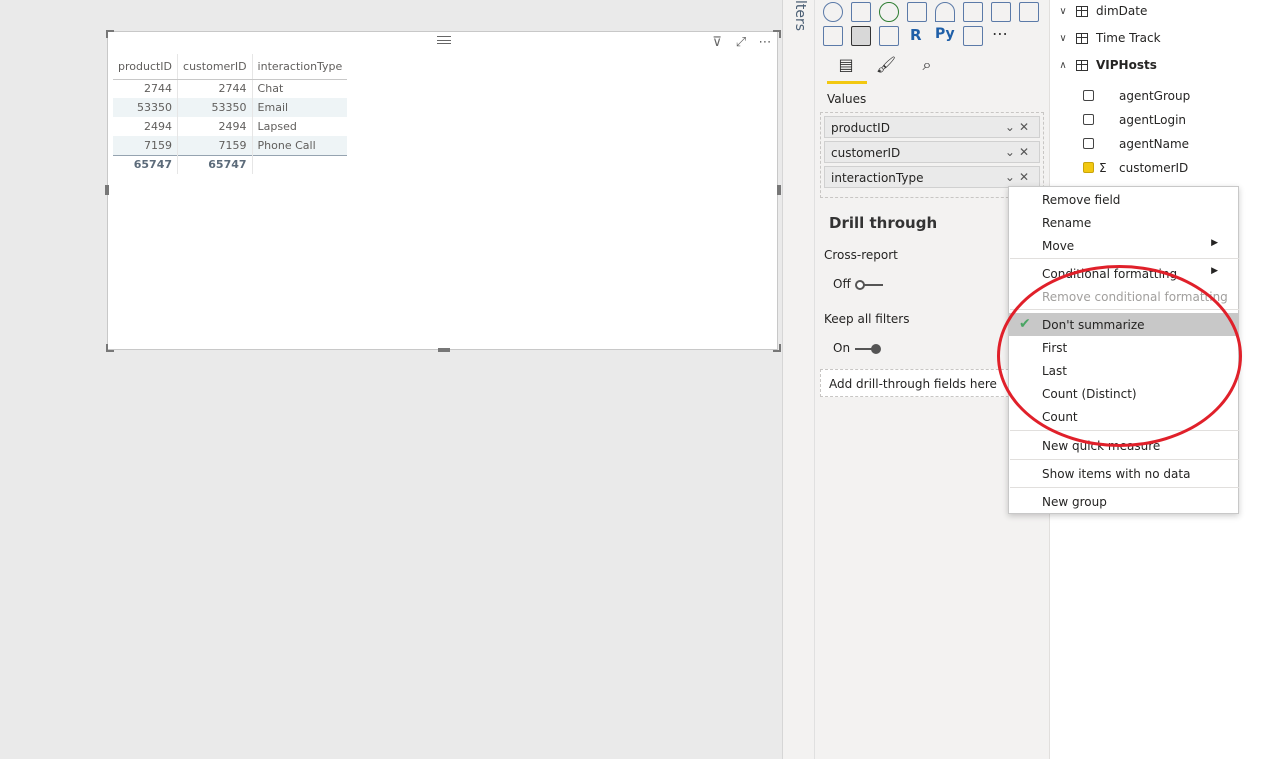 The image size is (1261, 759). I want to click on kpi-icon, so click(1029, 12).